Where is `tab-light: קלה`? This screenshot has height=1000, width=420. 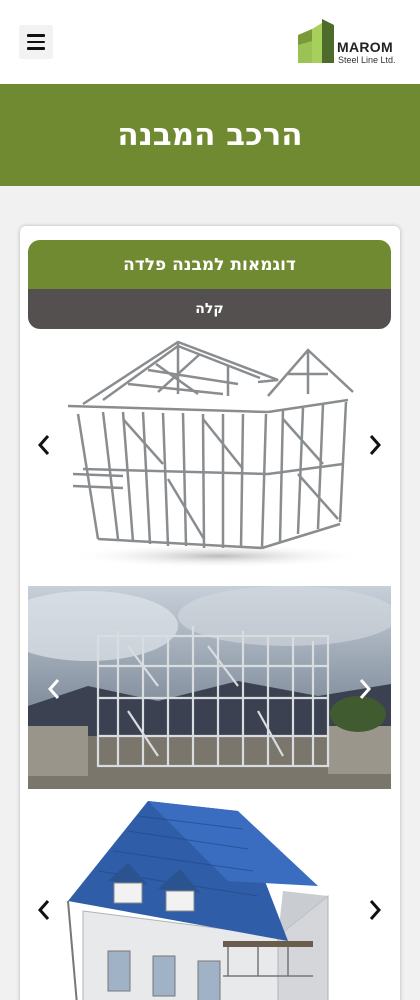 tab-light: קלה is located at coordinates (209, 309).